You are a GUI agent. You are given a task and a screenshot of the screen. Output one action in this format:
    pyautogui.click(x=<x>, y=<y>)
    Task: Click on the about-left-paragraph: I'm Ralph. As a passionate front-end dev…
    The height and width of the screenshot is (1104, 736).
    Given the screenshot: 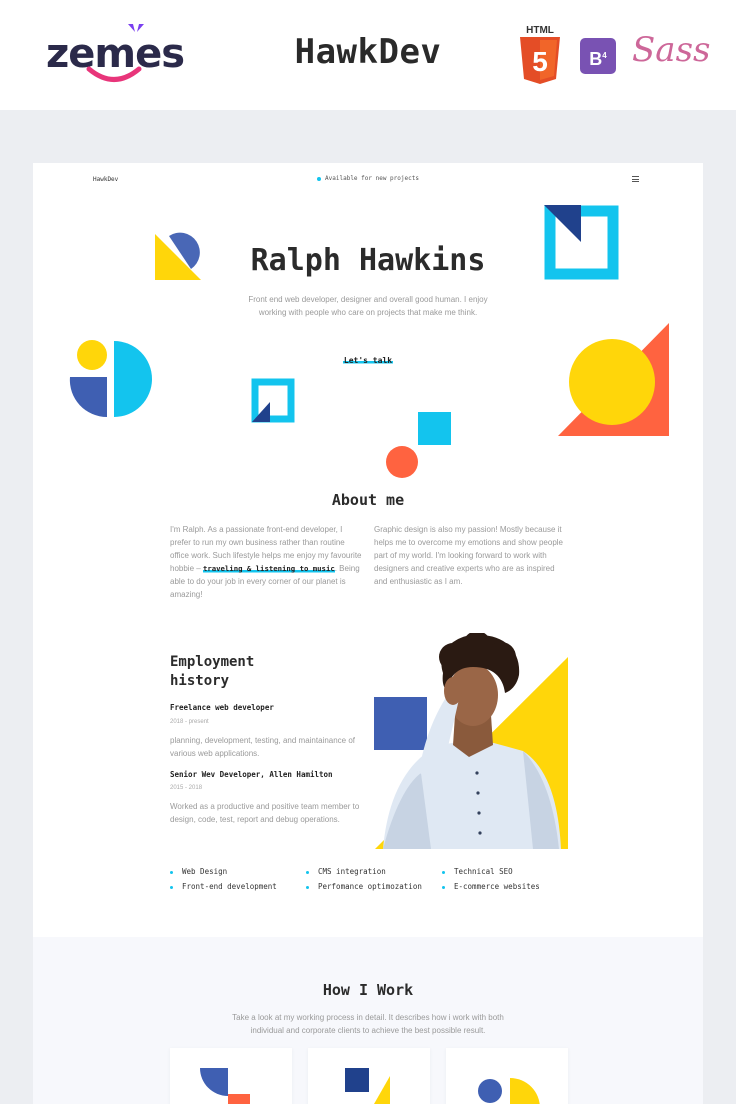 What is the action you would take?
    pyautogui.click(x=266, y=562)
    